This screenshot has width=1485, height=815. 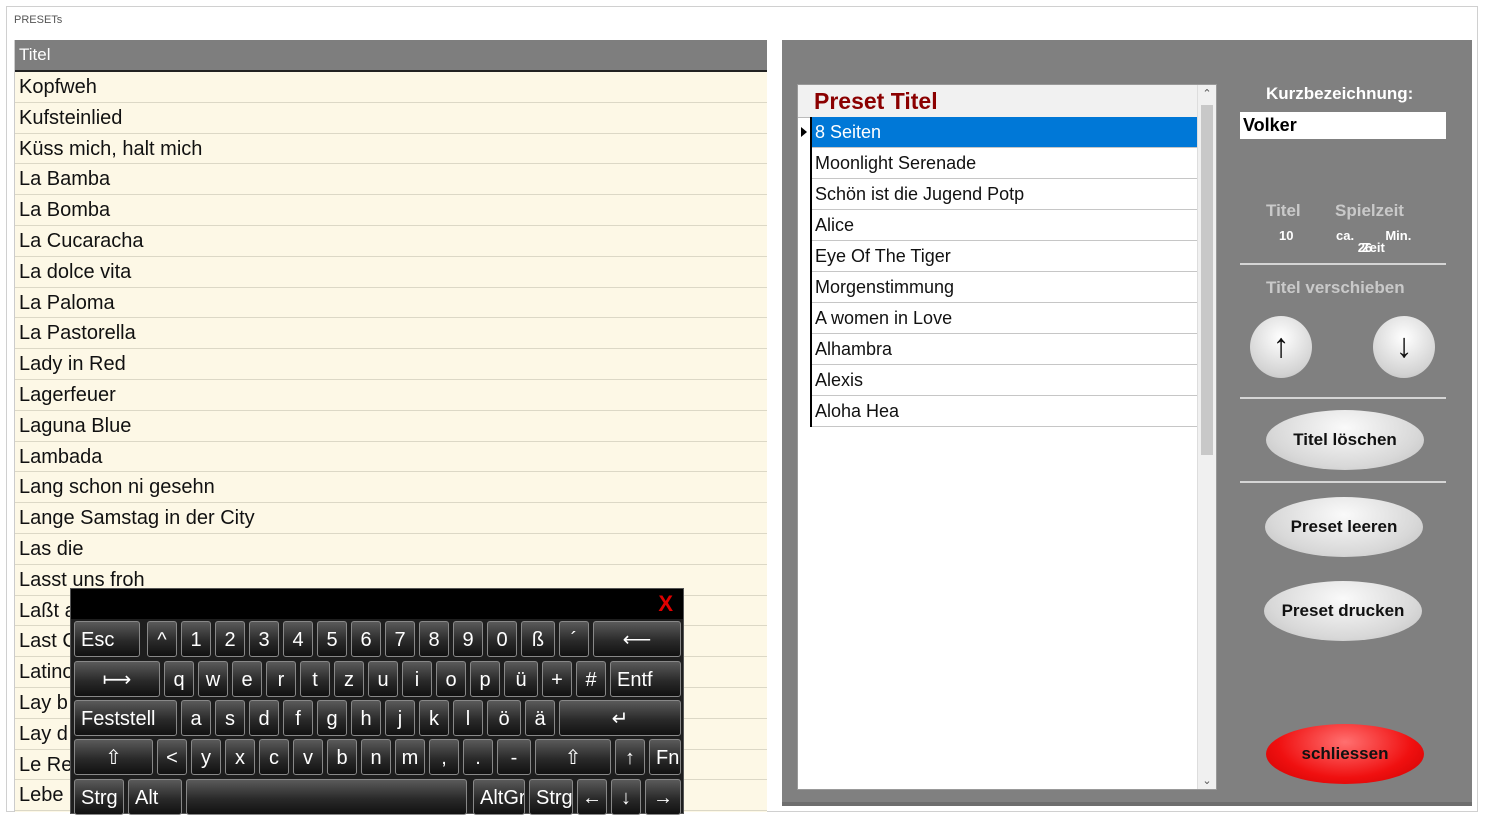 I want to click on keyboard-key: #, so click(x=591, y=679).